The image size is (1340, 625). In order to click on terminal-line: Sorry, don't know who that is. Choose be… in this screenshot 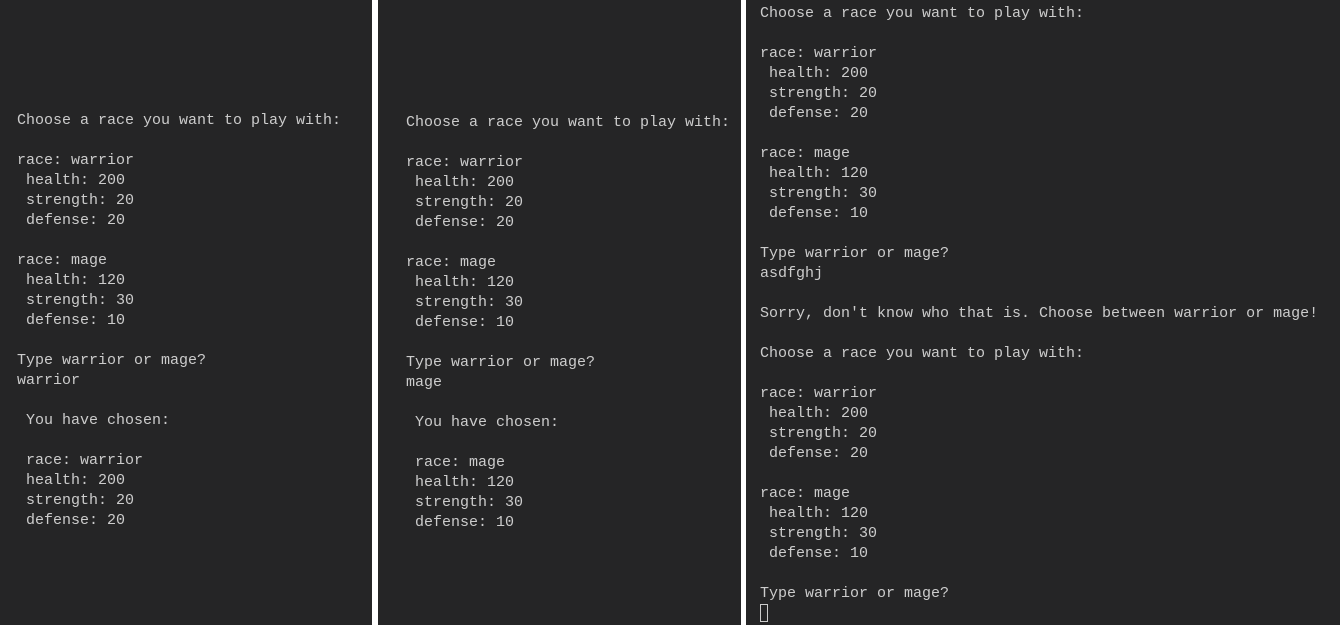, I will do `click(1039, 313)`.